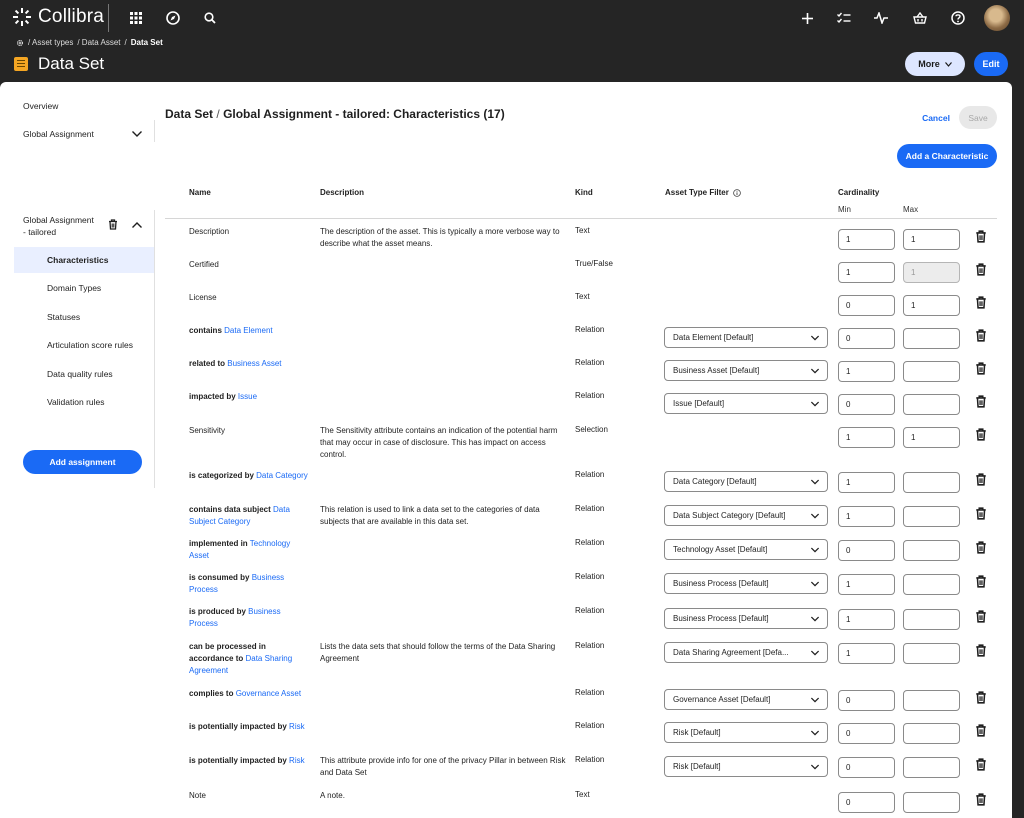 Image resolution: width=1024 pixels, height=818 pixels. I want to click on asset-type-filter-select: Business Asset [Default], so click(746, 370).